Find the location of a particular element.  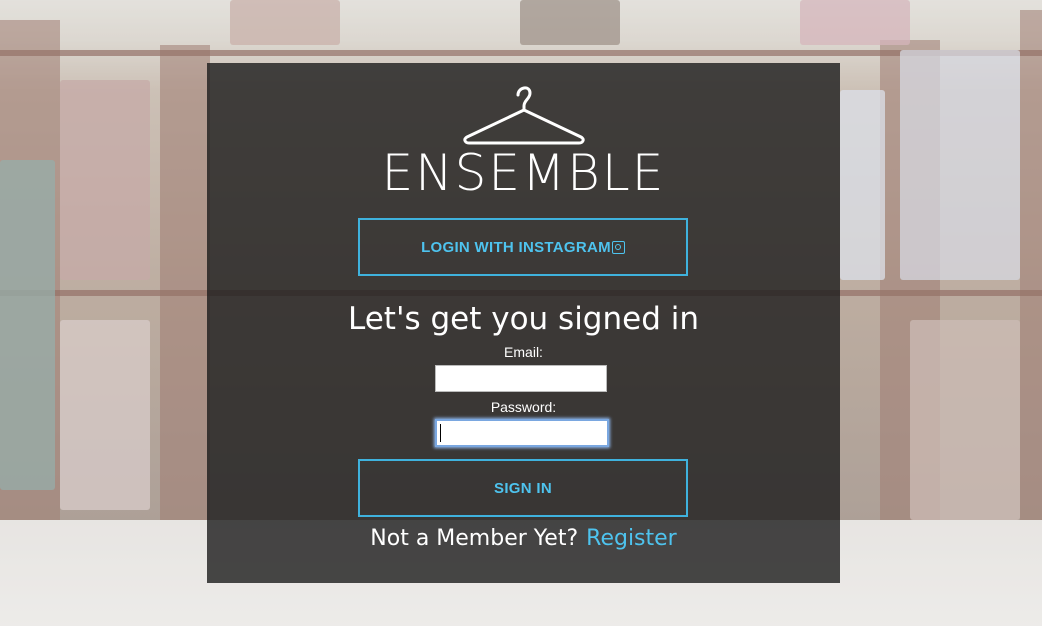

logo: ENSEMBLE is located at coordinates (523, 143).